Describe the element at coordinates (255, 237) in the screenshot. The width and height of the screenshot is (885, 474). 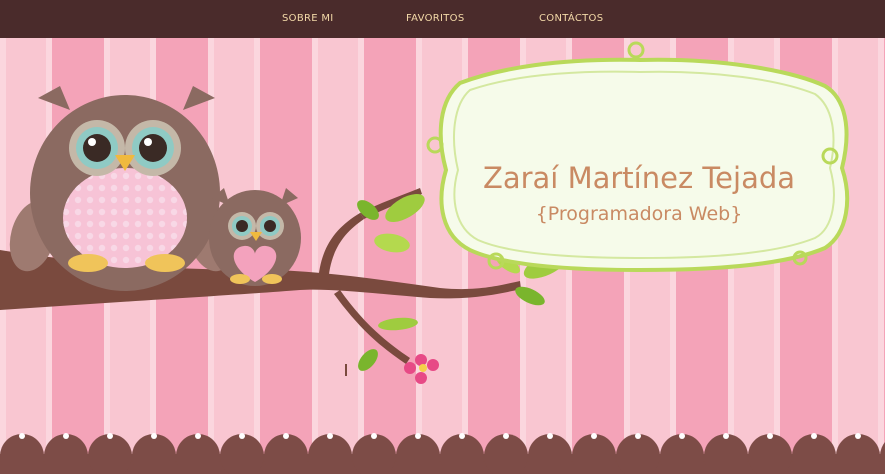
I see `small-owl-icon` at that location.